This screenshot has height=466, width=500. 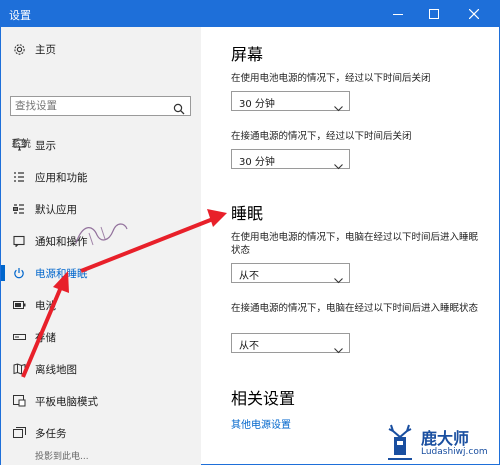 I want to click on maximize-button, so click(x=434, y=14).